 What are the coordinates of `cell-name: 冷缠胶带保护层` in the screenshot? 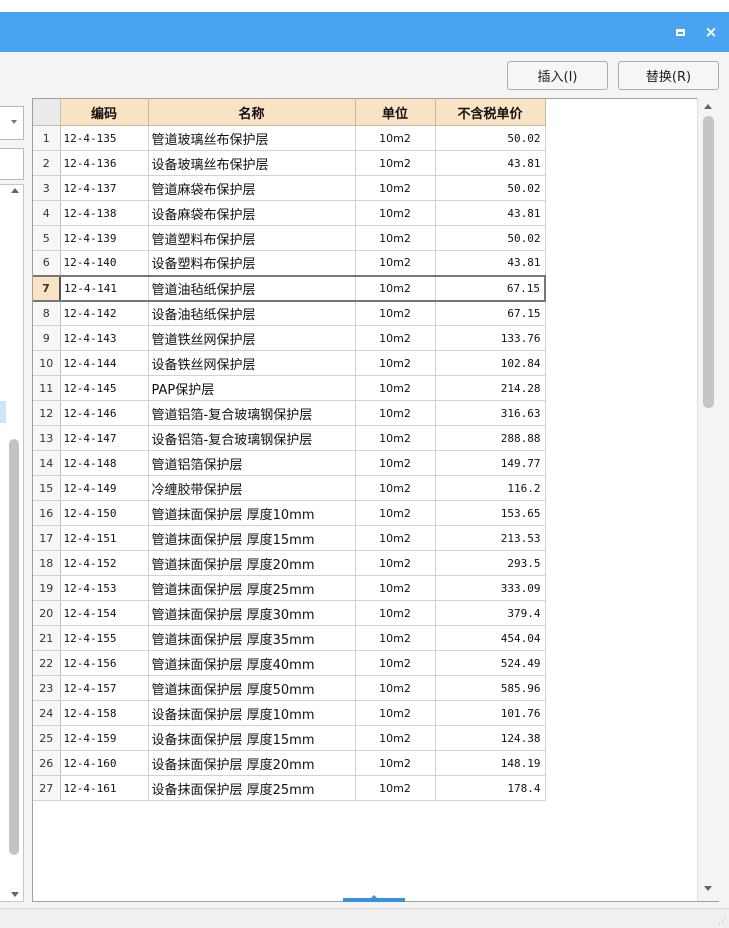 It's located at (252, 488).